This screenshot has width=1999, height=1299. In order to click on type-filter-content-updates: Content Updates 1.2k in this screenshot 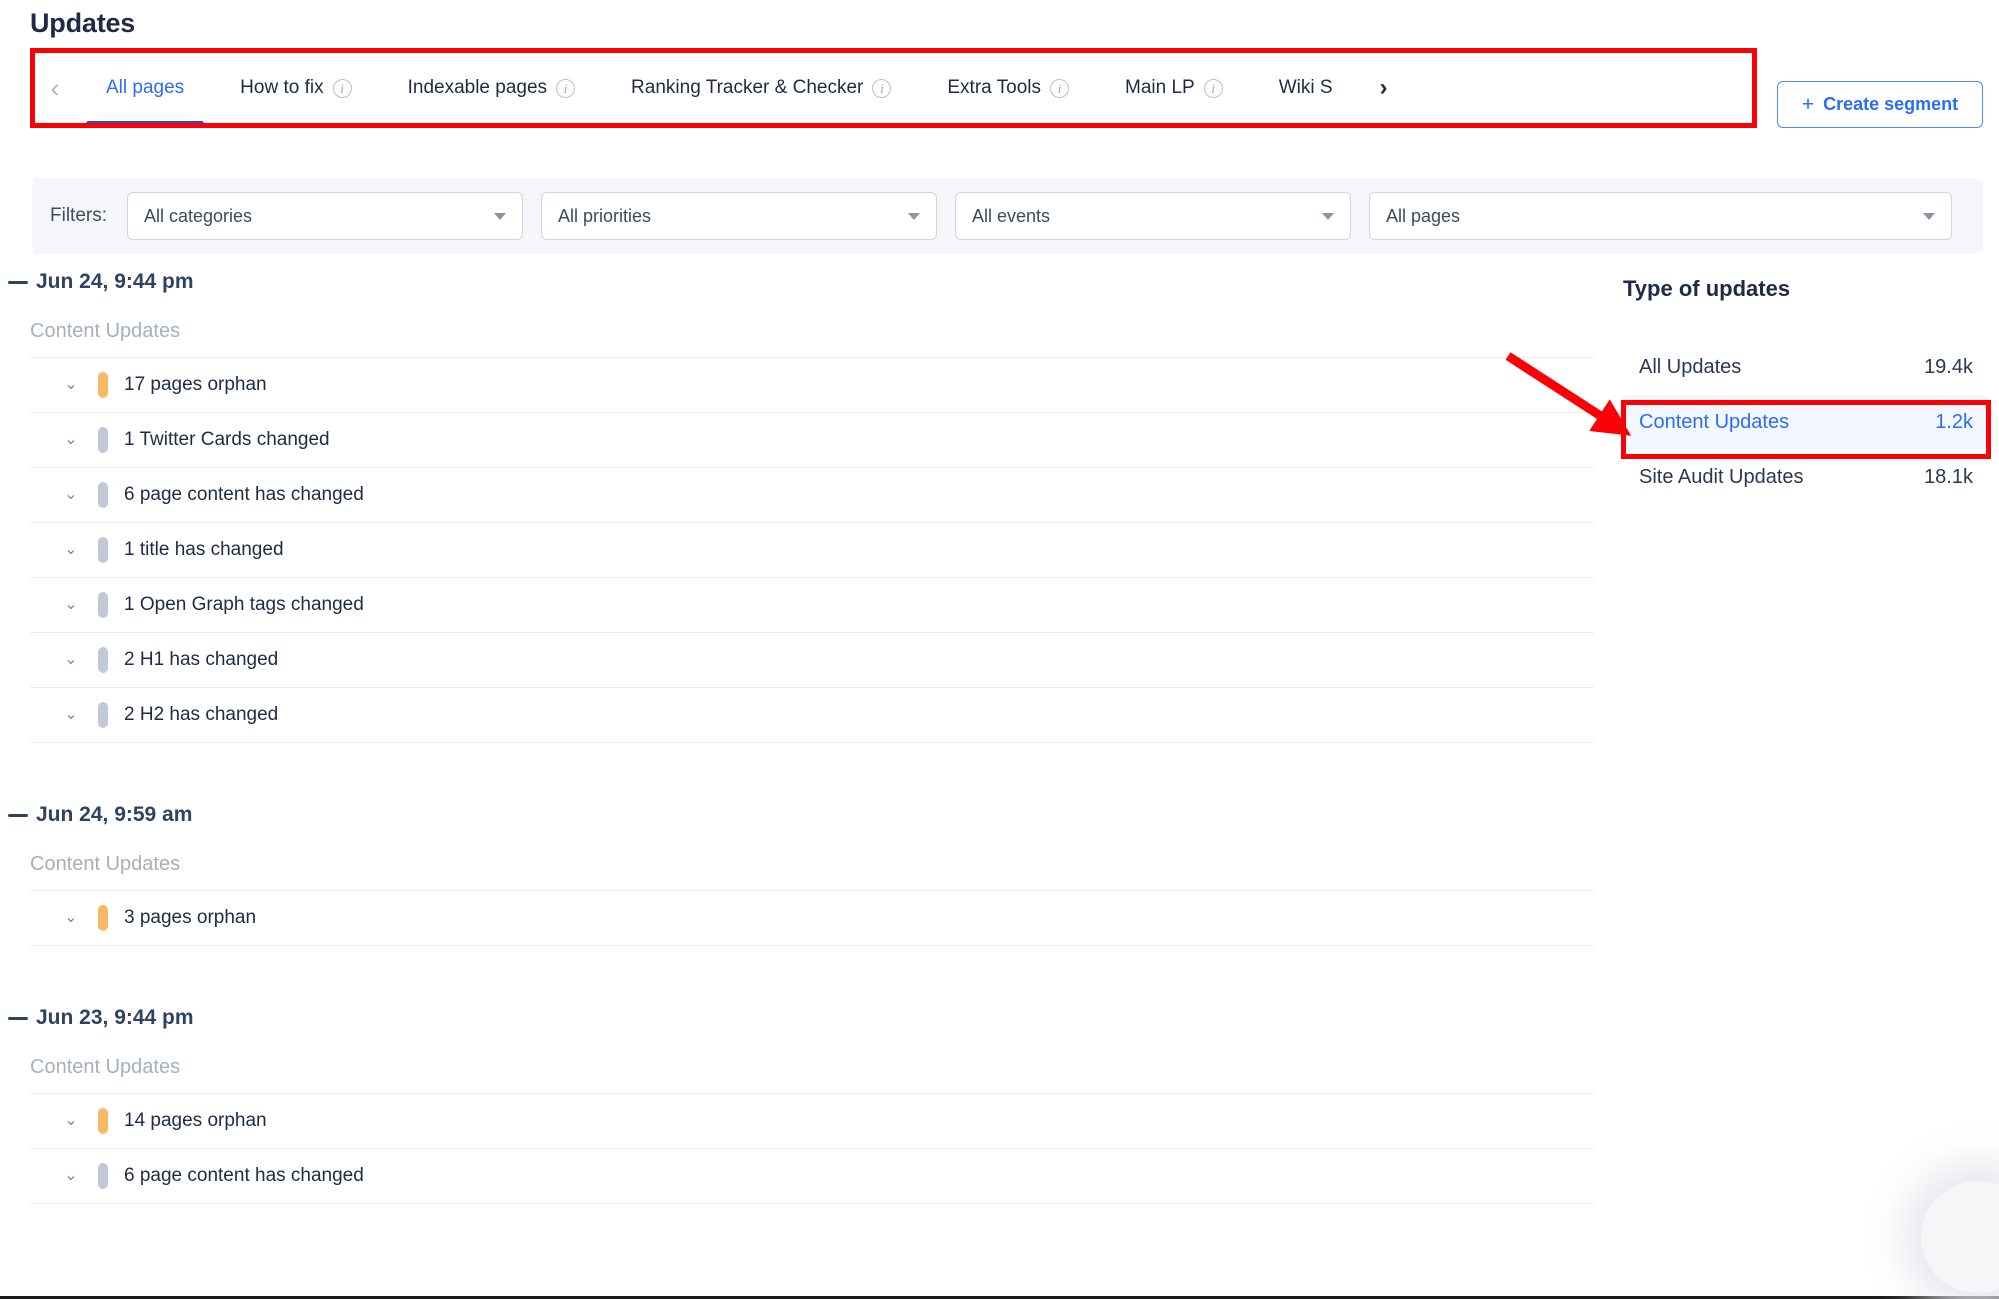, I will do `click(1806, 422)`.